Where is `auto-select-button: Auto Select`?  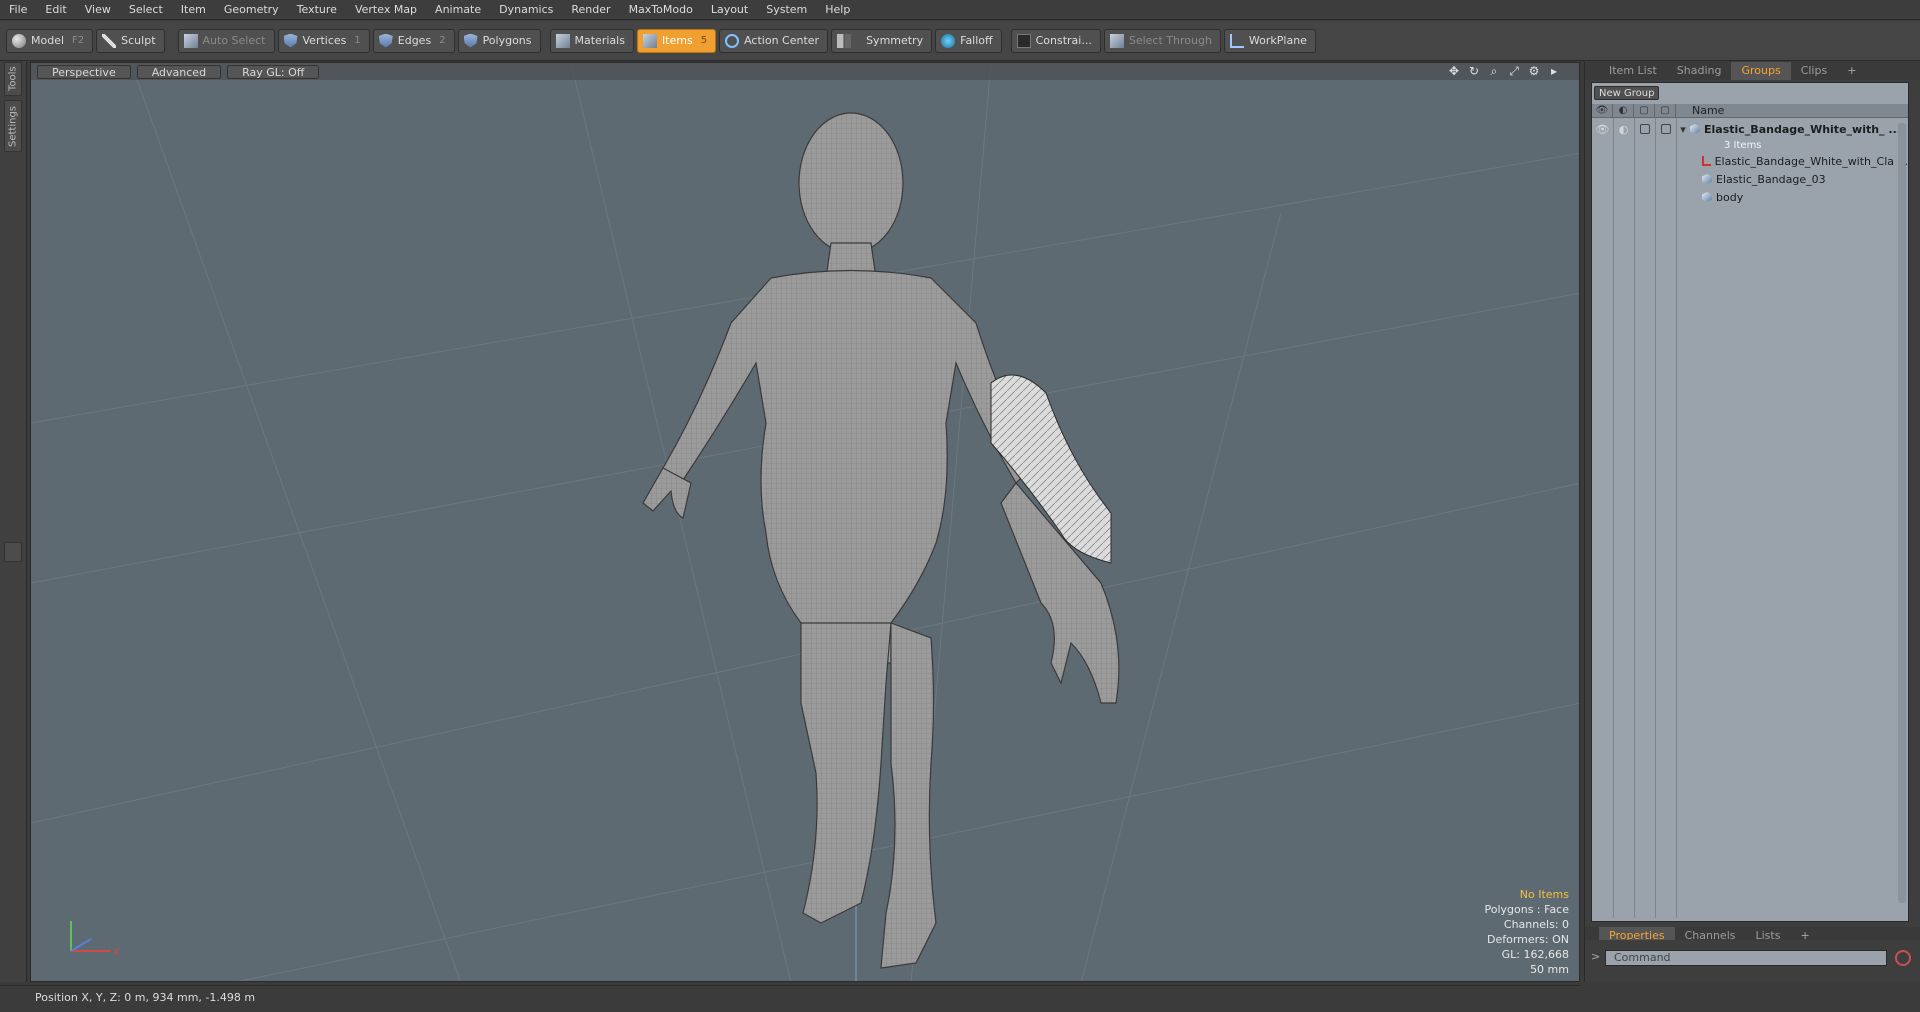 auto-select-button: Auto Select is located at coordinates (226, 40).